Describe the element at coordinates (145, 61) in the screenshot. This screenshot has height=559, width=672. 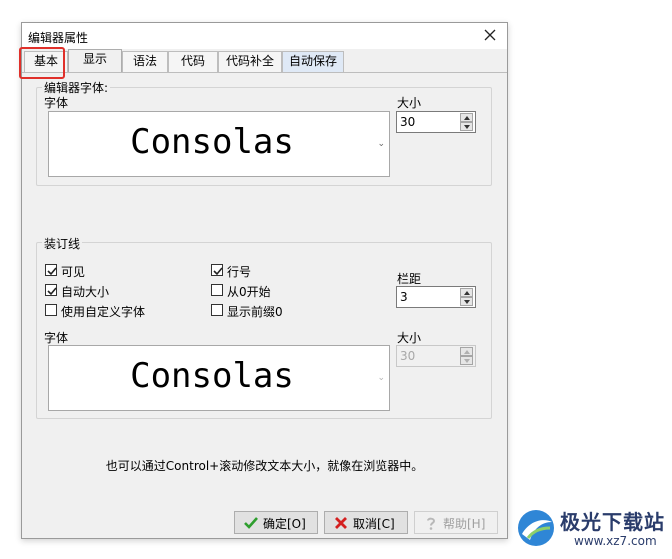
I see `tab-syntax: 语法` at that location.